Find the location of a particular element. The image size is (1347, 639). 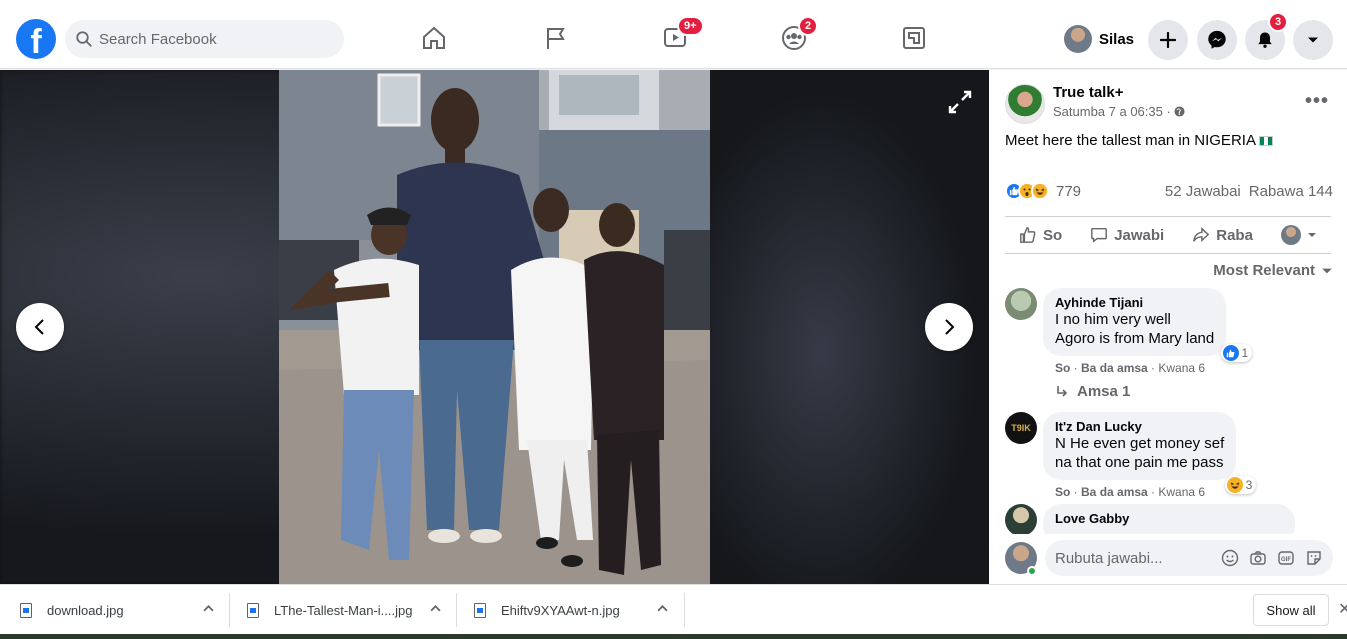

gaming-icon is located at coordinates (914, 38).